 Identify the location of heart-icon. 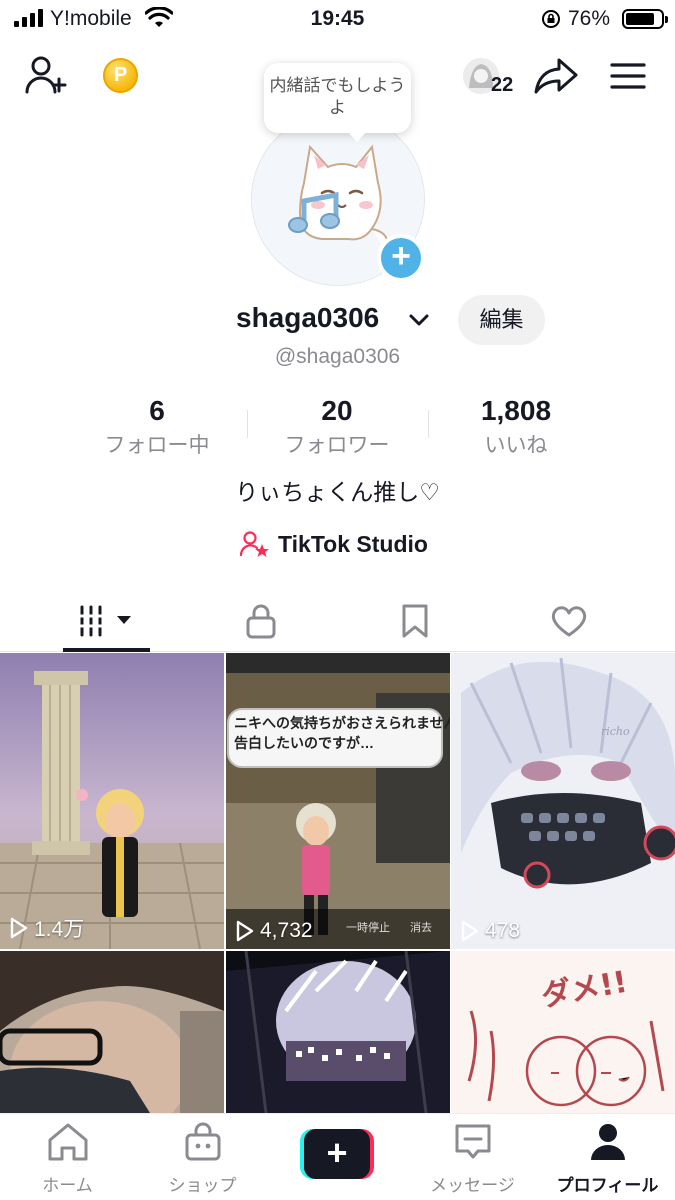
(569, 621).